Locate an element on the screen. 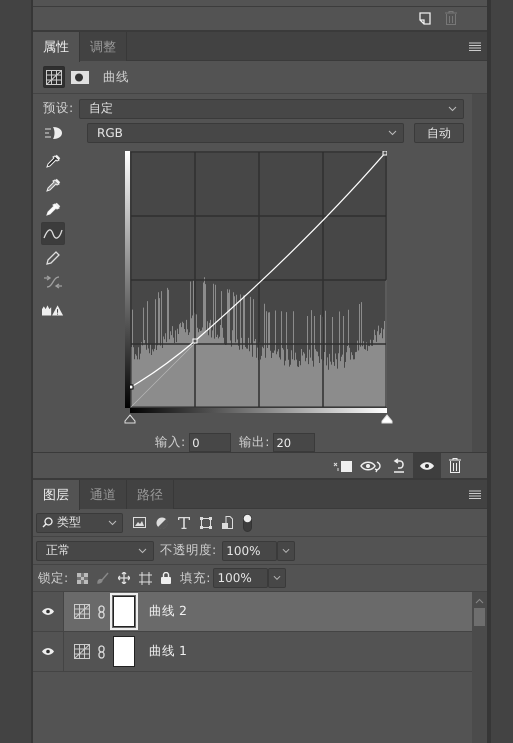  image-filter-icon is located at coordinates (139, 522).